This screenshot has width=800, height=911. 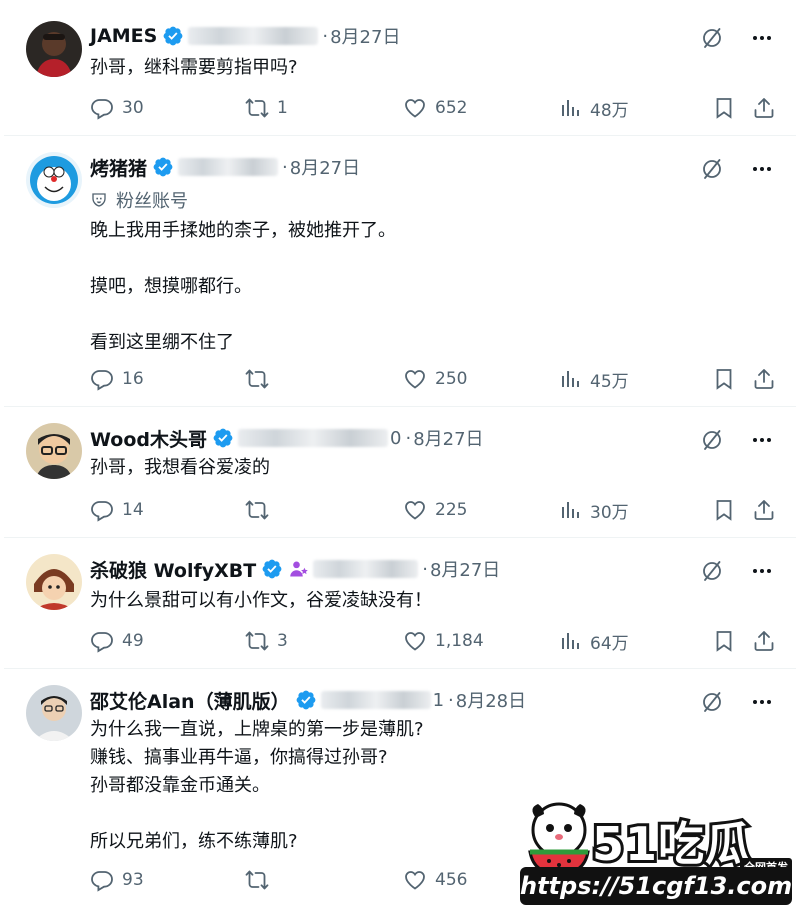 I want to click on like-button: 250, so click(x=435, y=379).